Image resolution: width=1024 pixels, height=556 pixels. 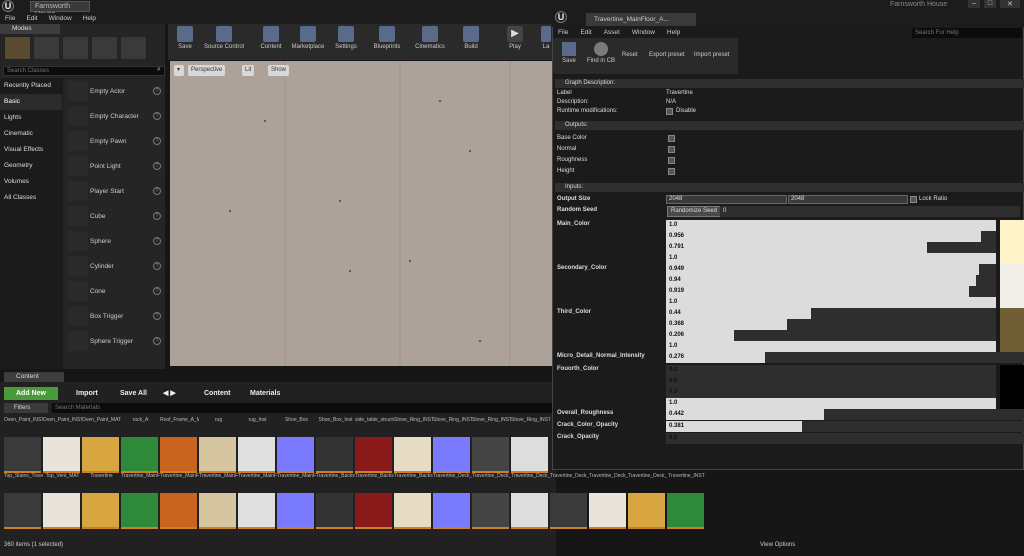 I want to click on scalar-slider: 0.0, so click(x=845, y=438).